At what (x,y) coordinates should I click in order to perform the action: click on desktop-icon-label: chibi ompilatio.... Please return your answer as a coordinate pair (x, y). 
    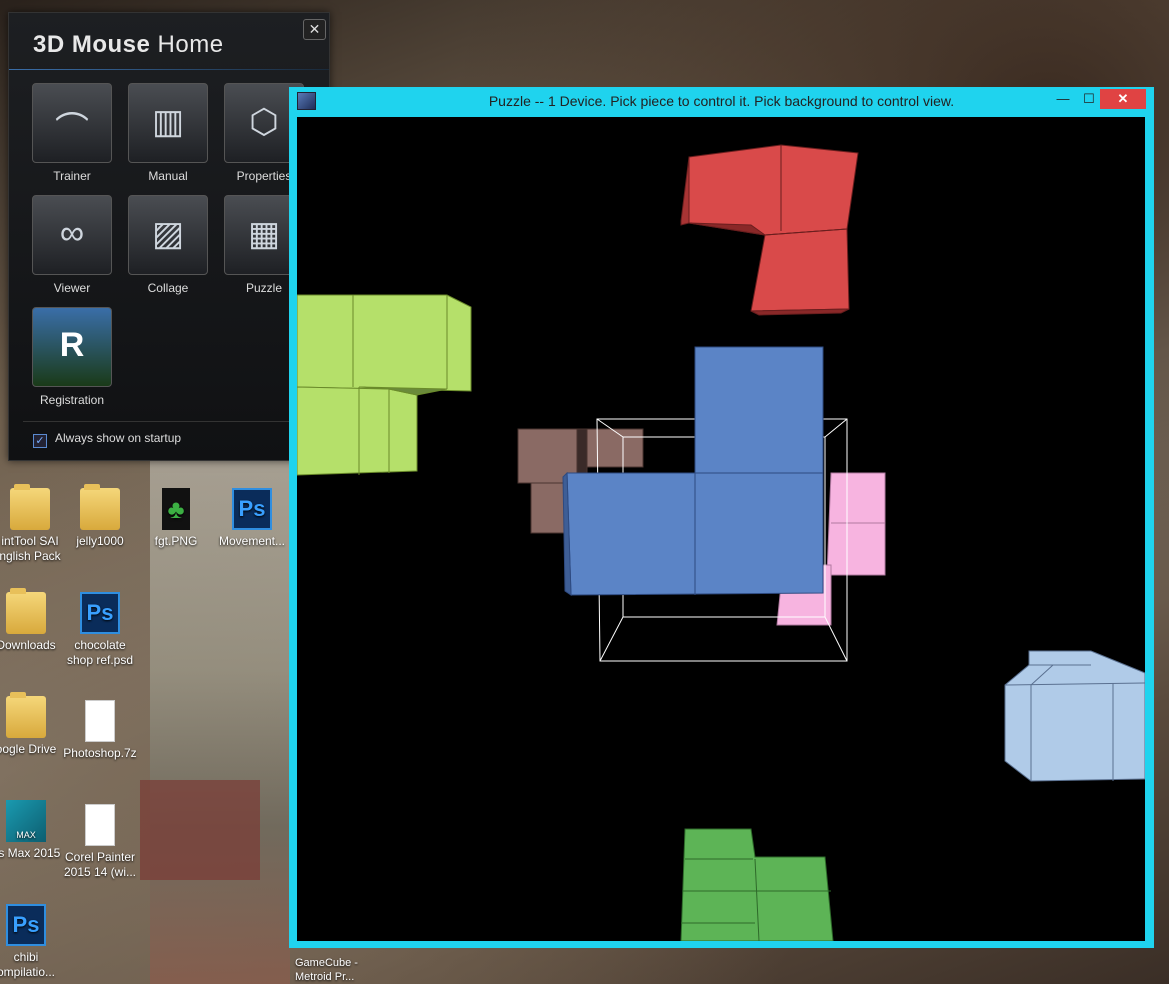
    Looking at the image, I should click on (28, 964).